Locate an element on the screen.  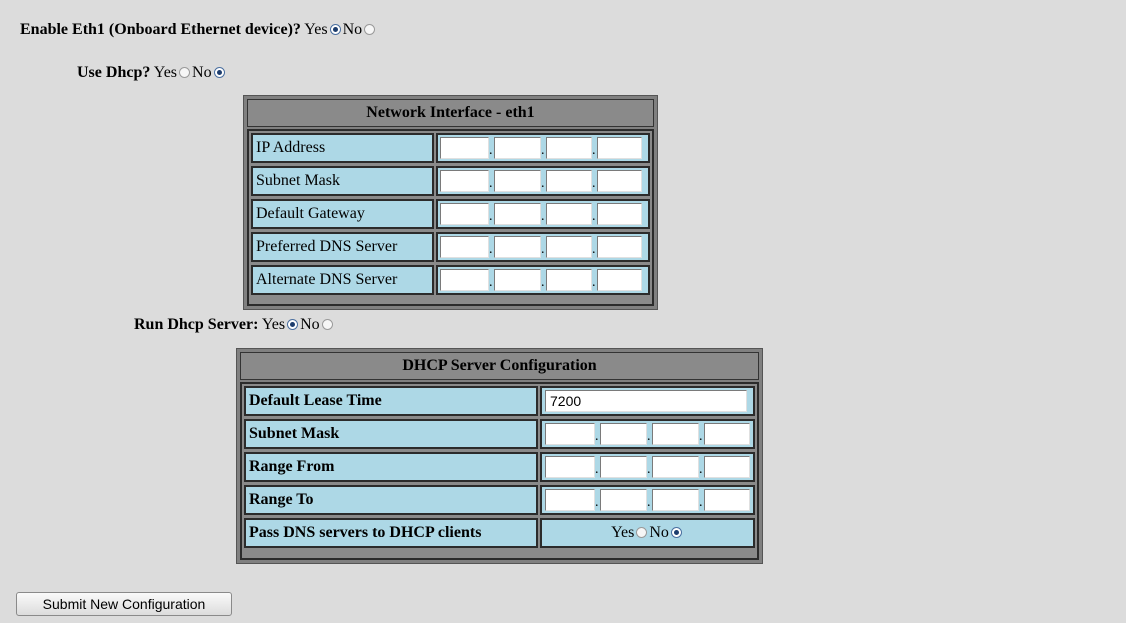
enable-eth1-yes-radio is located at coordinates (335, 29).